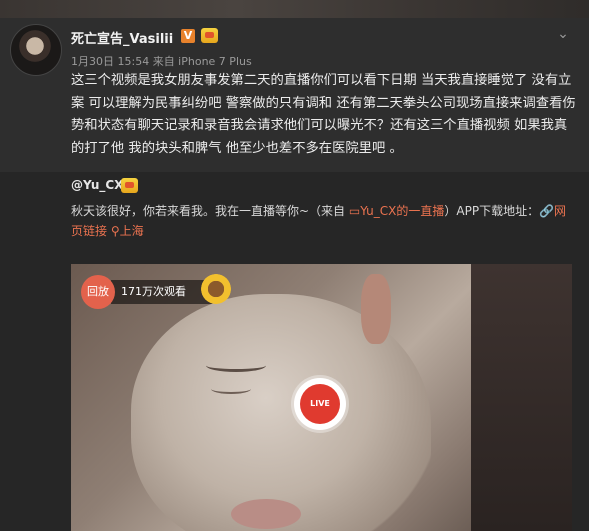  I want to click on link-icon: 🔗, so click(547, 211).